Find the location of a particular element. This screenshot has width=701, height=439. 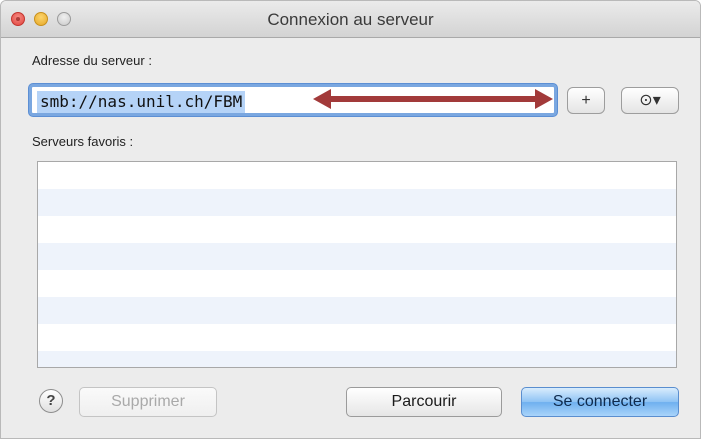

recent-servers-dropdown: ⊙▾ is located at coordinates (650, 100).